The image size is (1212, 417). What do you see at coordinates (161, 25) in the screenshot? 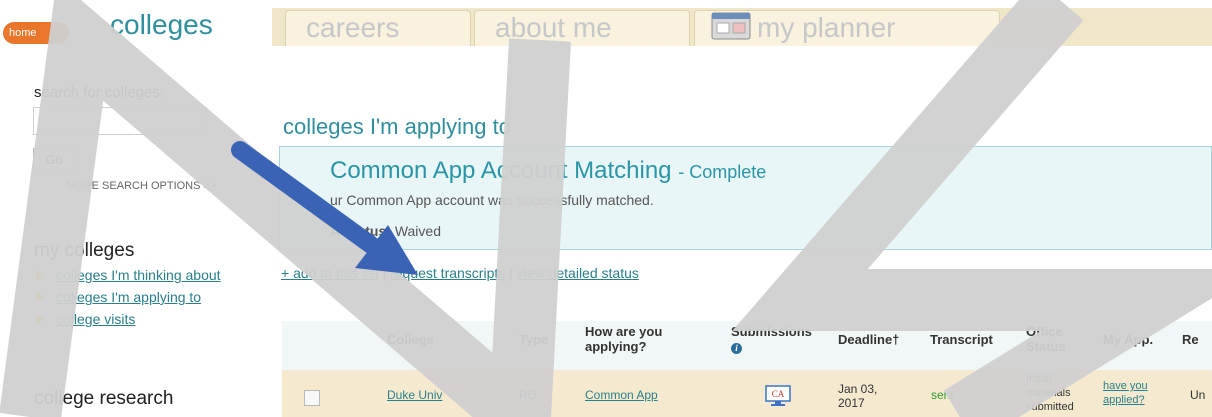
I see `tab-colleges: colleges` at bounding box center [161, 25].